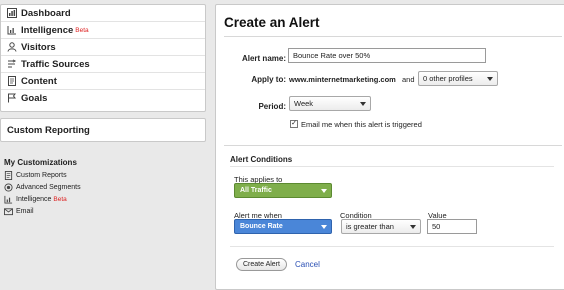 This screenshot has height=290, width=564. Describe the element at coordinates (361, 124) in the screenshot. I see `email-checkbox-label: Email me when this alert is triggered` at that location.